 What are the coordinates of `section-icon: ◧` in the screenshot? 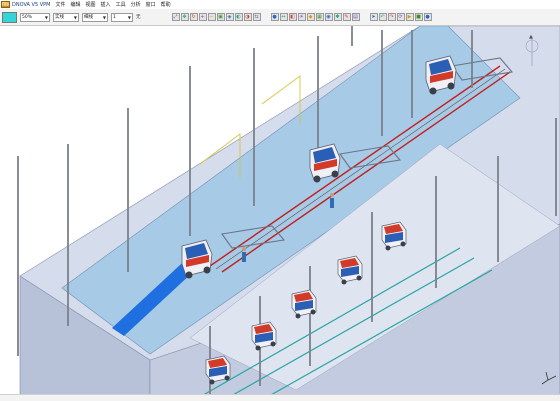 It's located at (292, 17).